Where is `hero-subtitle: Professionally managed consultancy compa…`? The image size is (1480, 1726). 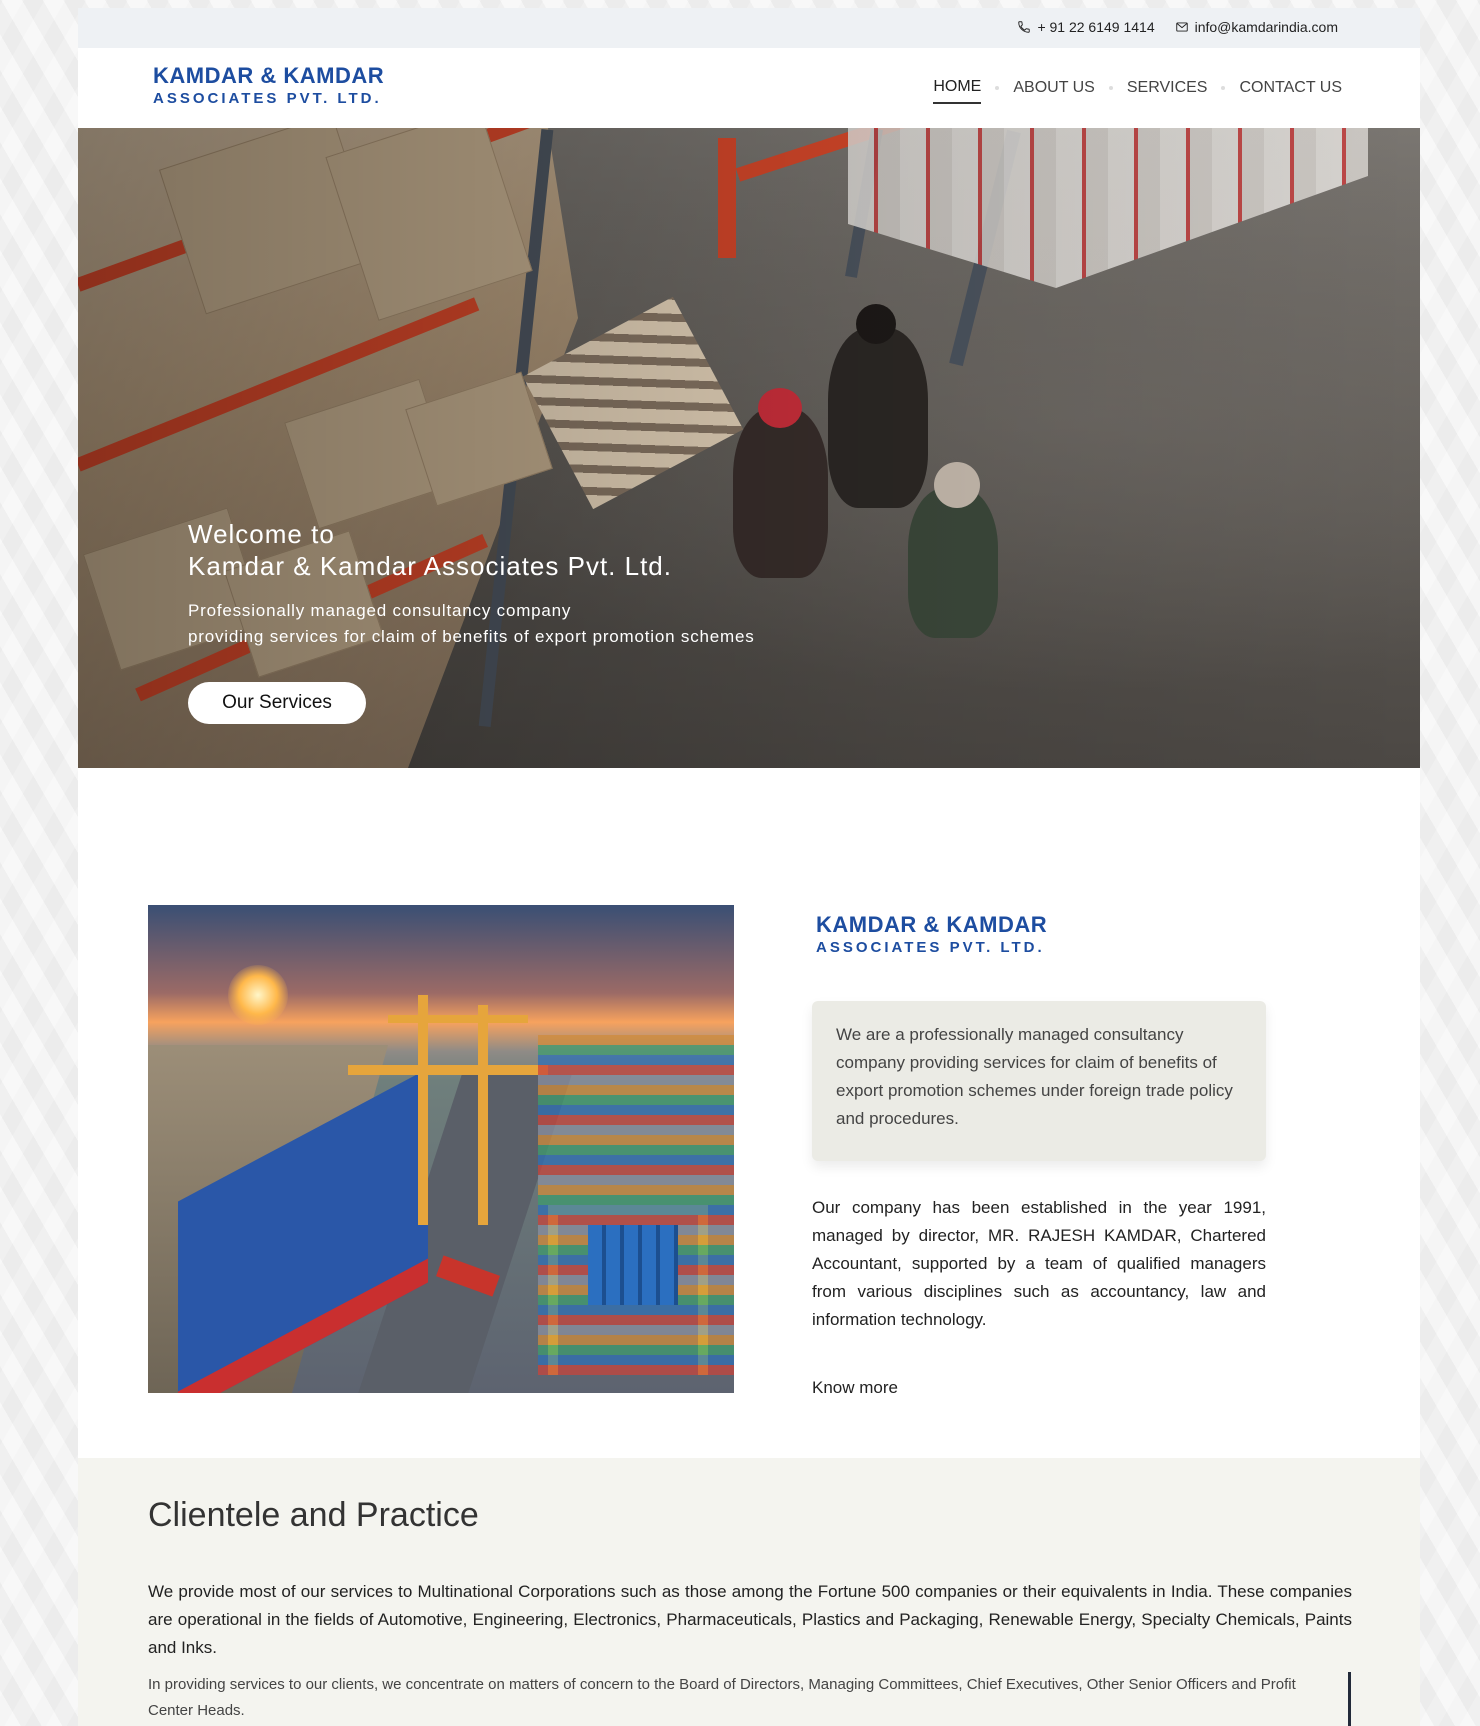
hero-subtitle: Professionally managed consultancy compa… is located at coordinates (471, 624).